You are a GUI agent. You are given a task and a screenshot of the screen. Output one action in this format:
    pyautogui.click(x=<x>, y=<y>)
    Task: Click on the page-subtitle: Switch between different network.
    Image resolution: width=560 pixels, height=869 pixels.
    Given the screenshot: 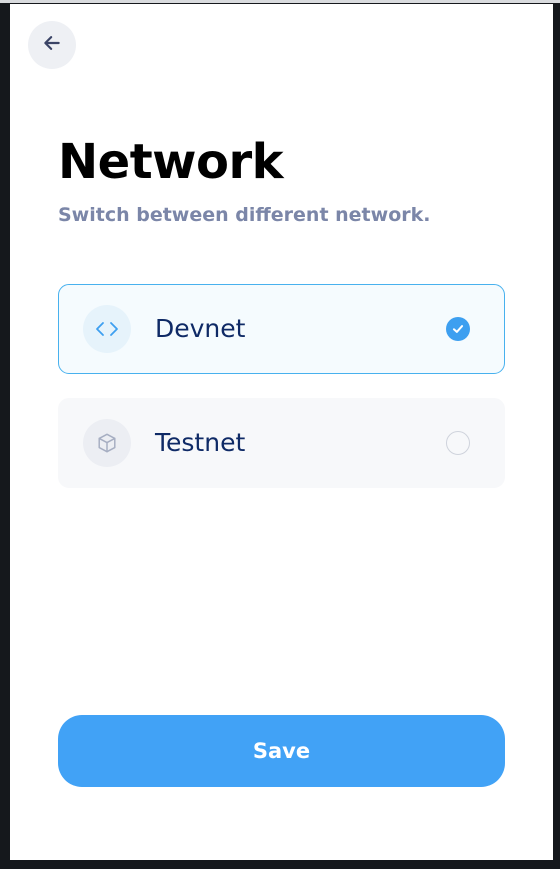 What is the action you would take?
    pyautogui.click(x=244, y=215)
    